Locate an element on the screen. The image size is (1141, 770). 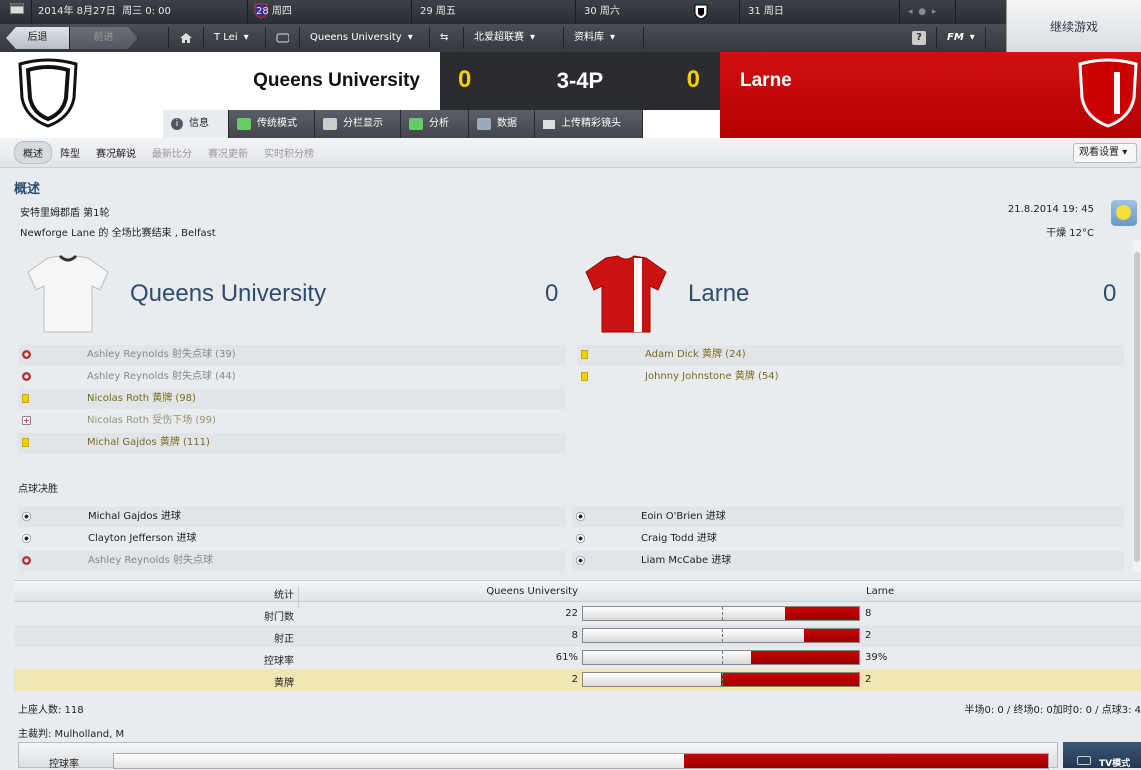
stat-home-value: 2 is located at coordinates (574, 679).